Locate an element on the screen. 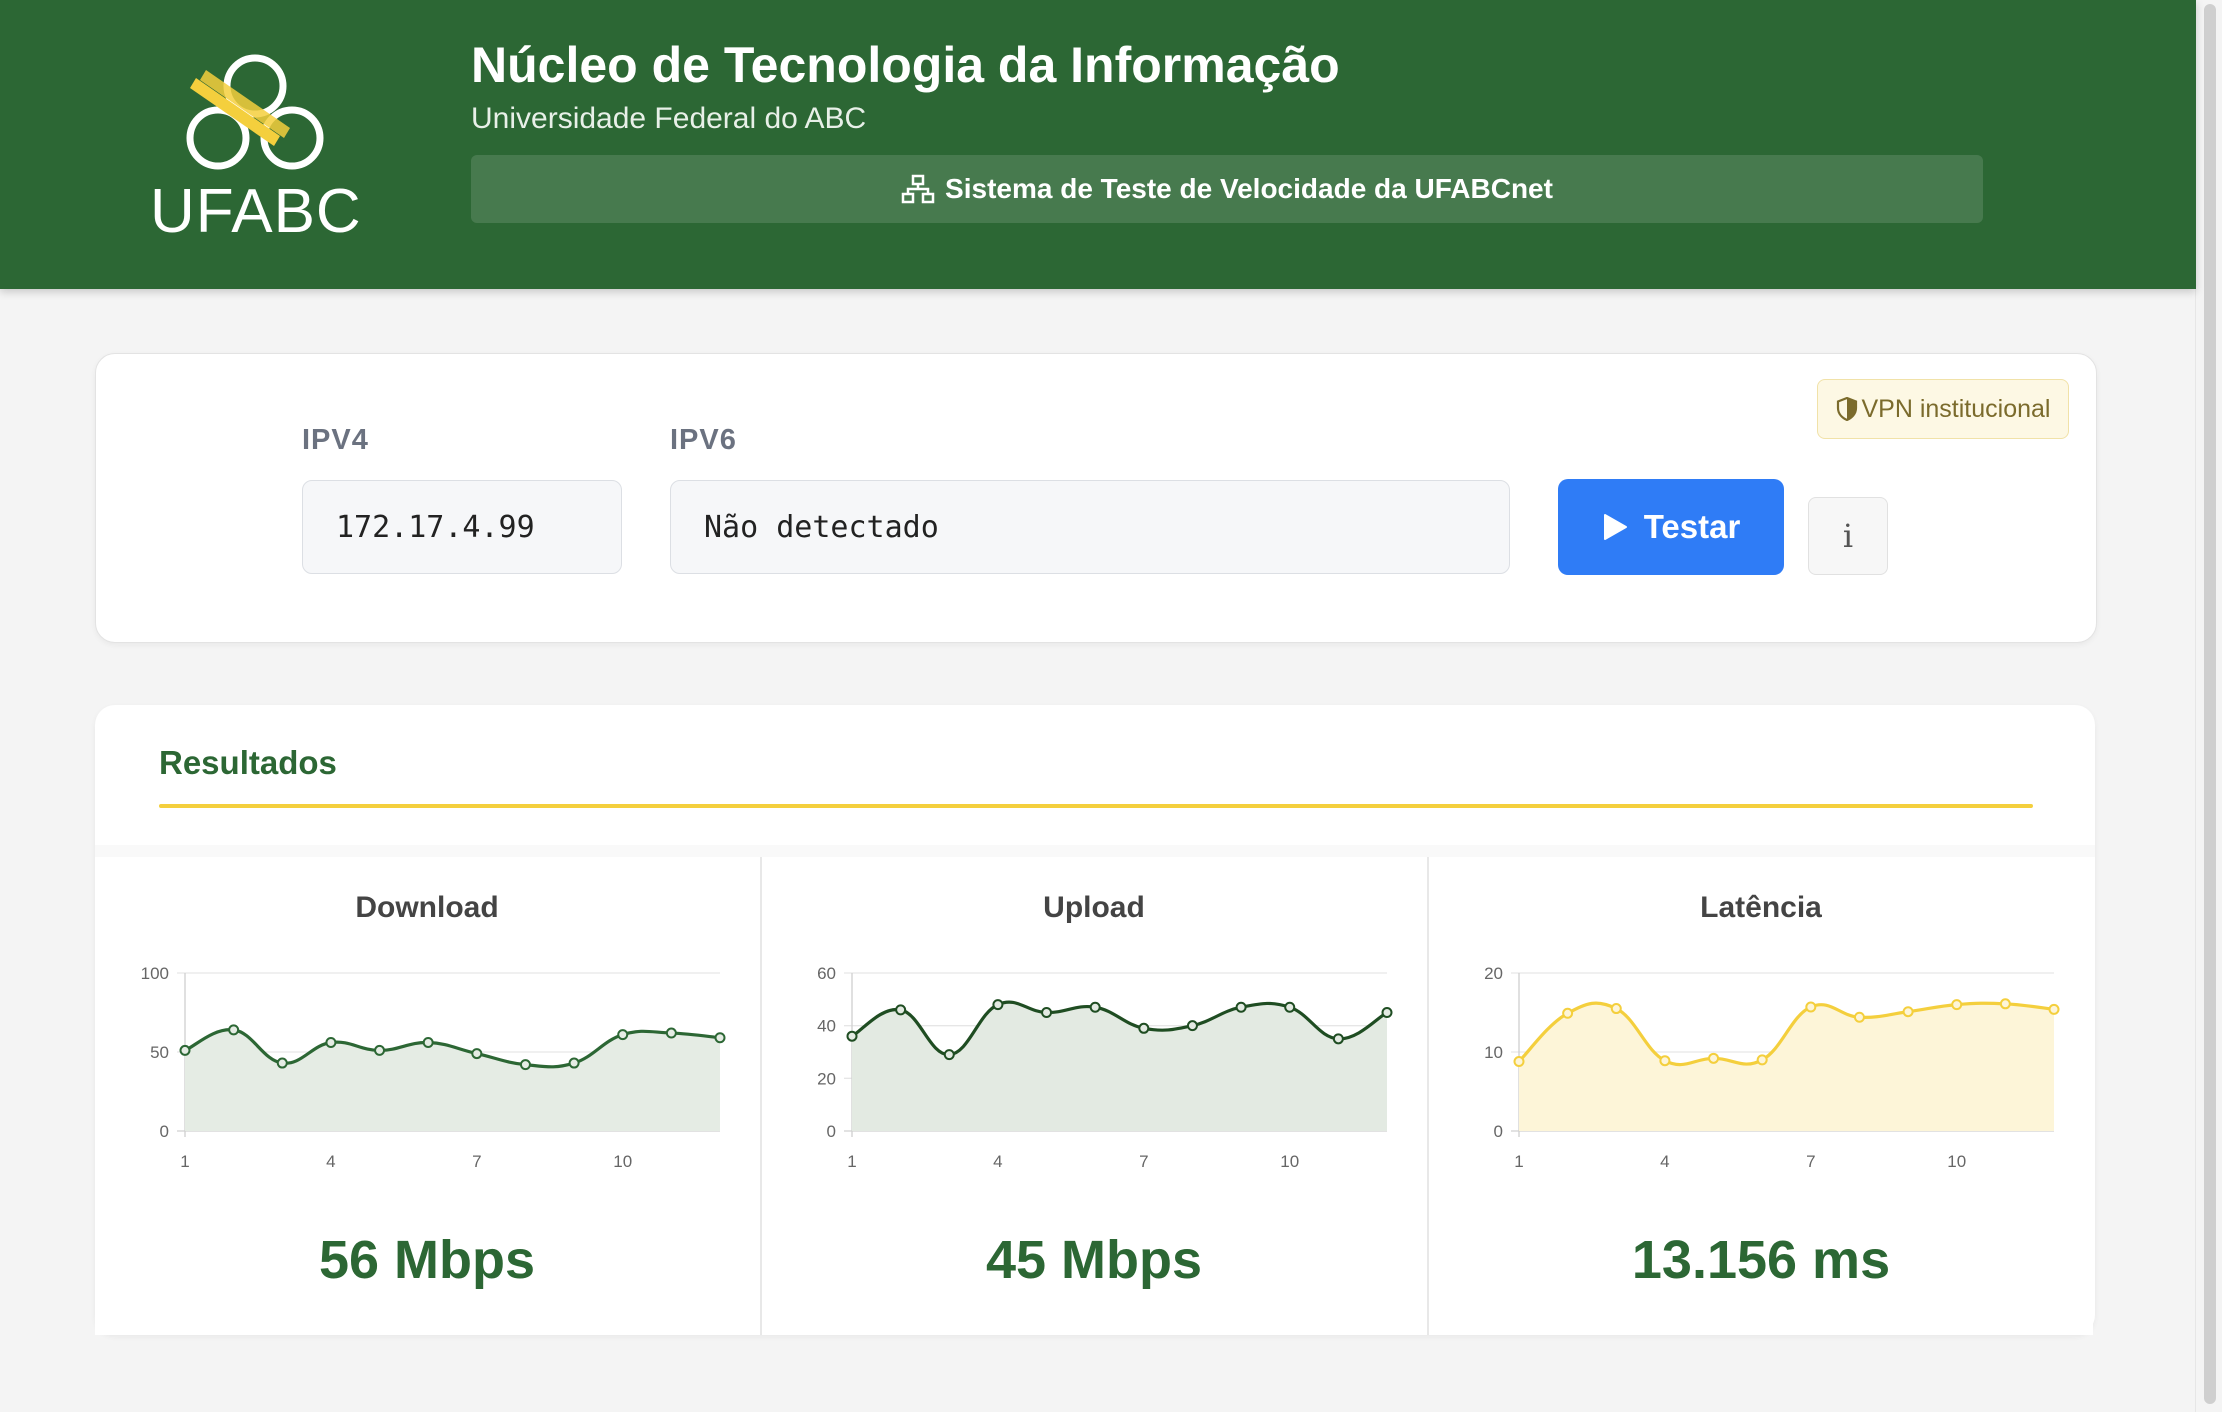  download-chart: 0 50 100 1 4 7 10 is located at coordinates (433, 1069).